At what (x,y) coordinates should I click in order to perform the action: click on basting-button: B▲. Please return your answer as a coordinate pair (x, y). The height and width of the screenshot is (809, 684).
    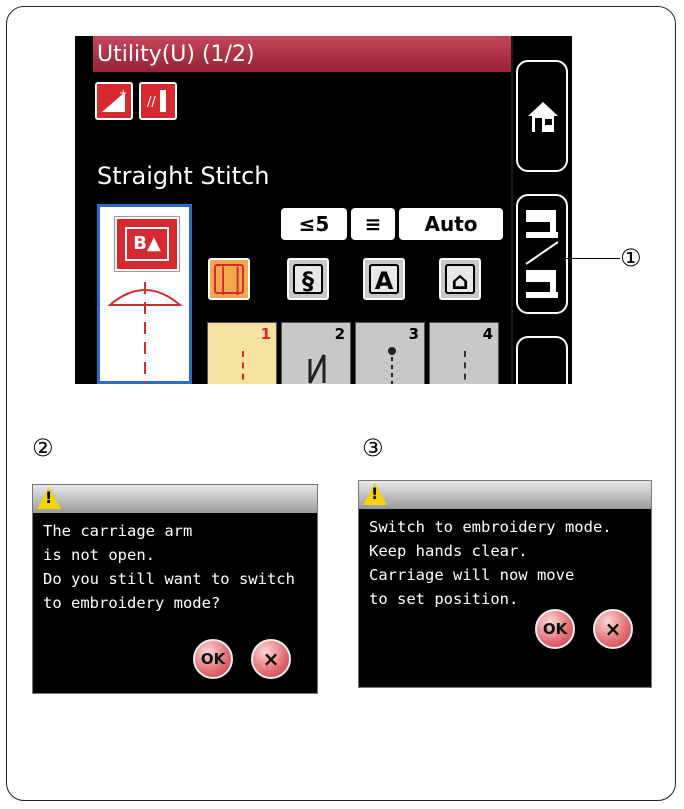
    Looking at the image, I should click on (147, 244).